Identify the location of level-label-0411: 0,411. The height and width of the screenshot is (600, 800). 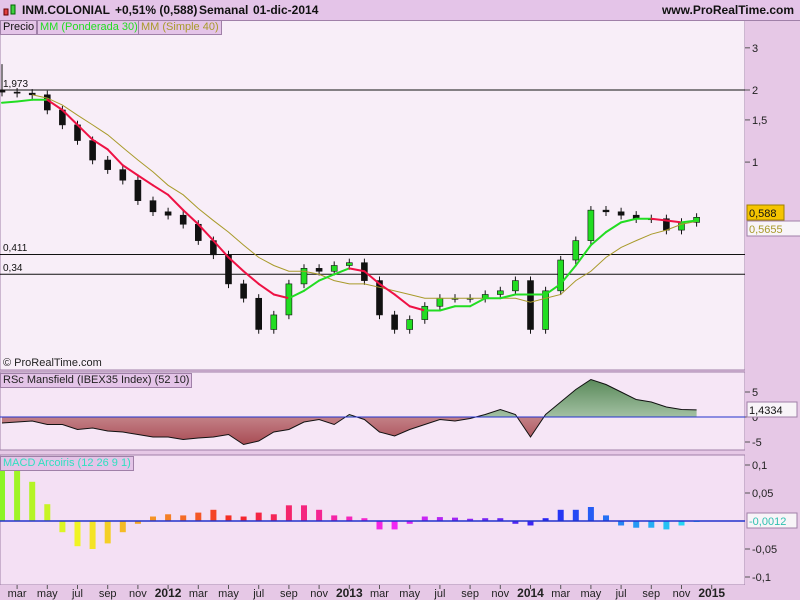
(15, 248).